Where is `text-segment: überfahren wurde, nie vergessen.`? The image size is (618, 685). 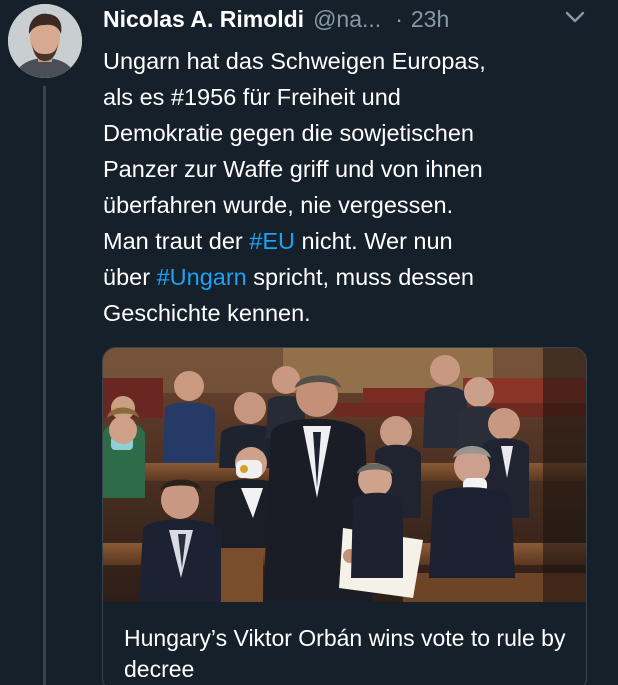
text-segment: überfahren wurde, nie vergessen. is located at coordinates (278, 205).